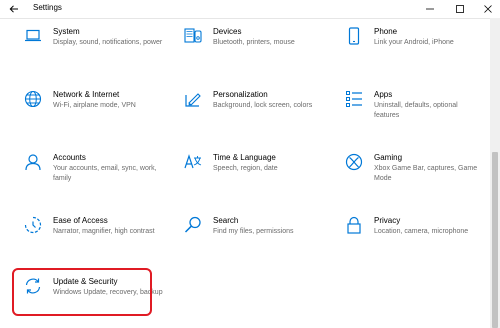 This screenshot has height=328, width=500. I want to click on tile-name: Apps, so click(383, 94).